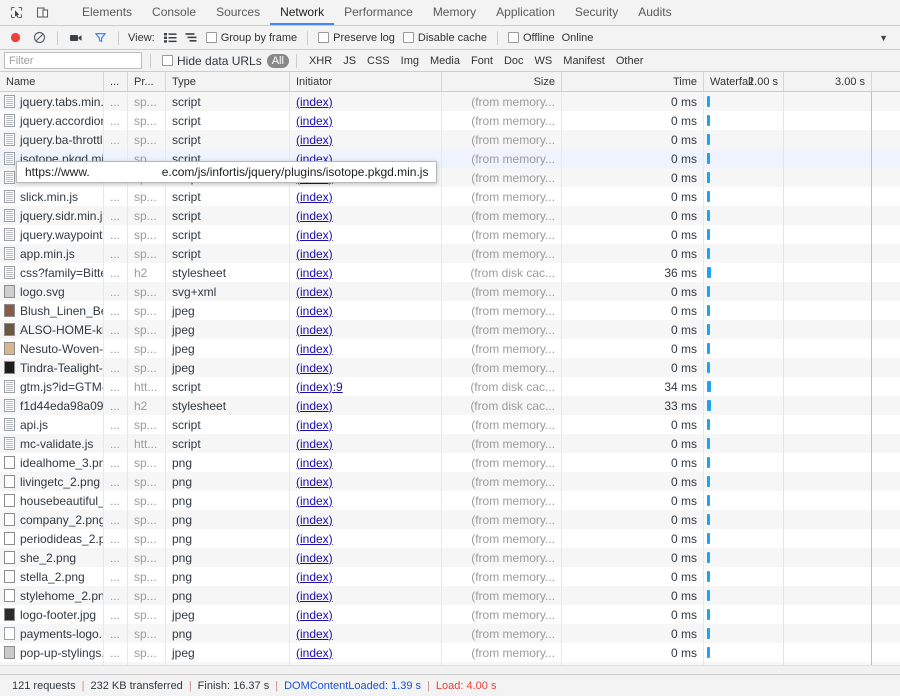  Describe the element at coordinates (531, 38) in the screenshot. I see `offline-checkbox: Offline` at that location.